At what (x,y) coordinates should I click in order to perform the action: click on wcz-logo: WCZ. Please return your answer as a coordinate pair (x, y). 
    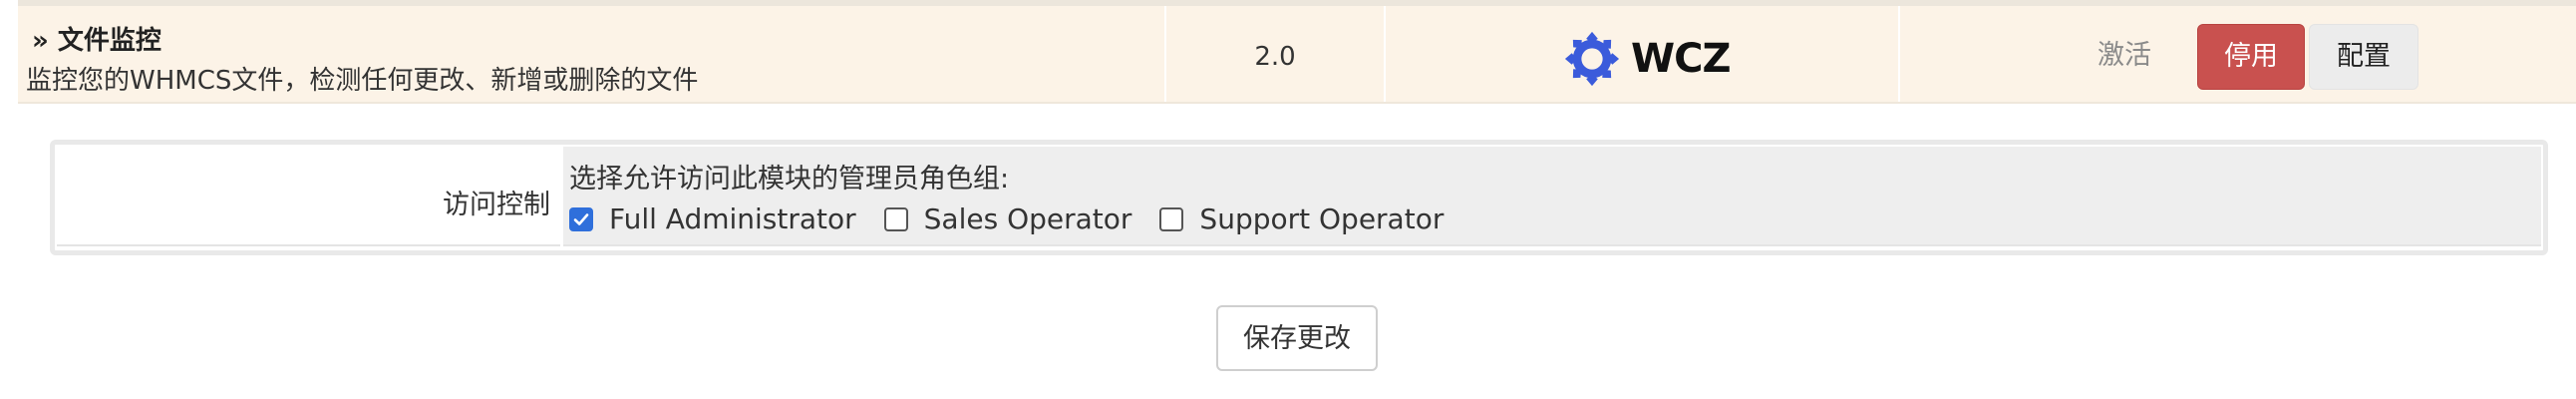
    Looking at the image, I should click on (1647, 59).